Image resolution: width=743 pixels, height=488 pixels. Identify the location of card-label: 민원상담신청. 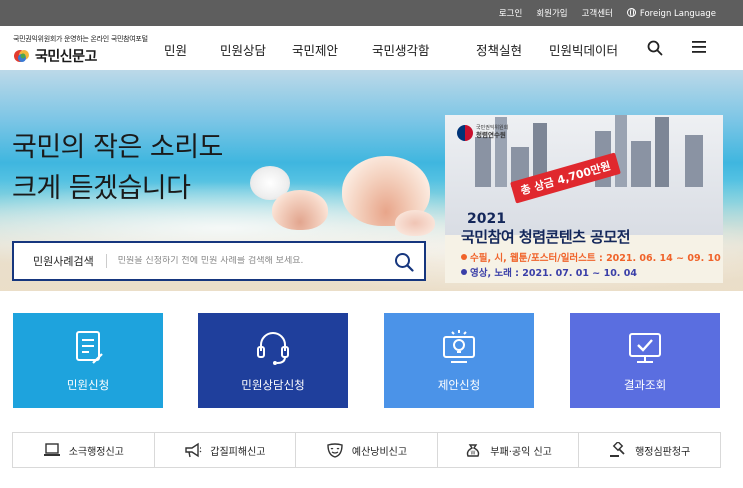
(273, 385).